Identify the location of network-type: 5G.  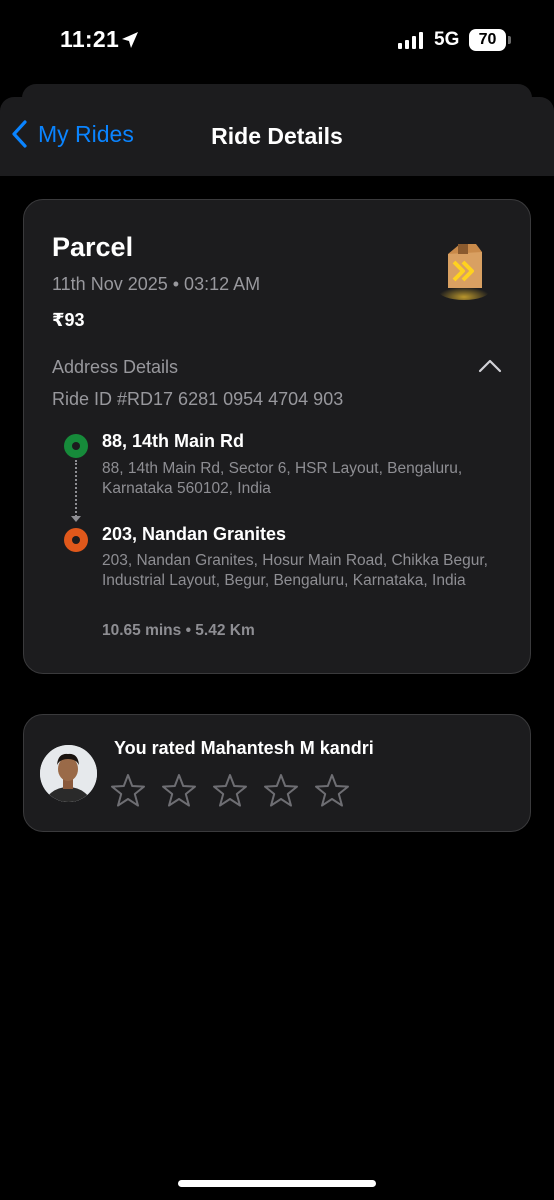
(447, 39).